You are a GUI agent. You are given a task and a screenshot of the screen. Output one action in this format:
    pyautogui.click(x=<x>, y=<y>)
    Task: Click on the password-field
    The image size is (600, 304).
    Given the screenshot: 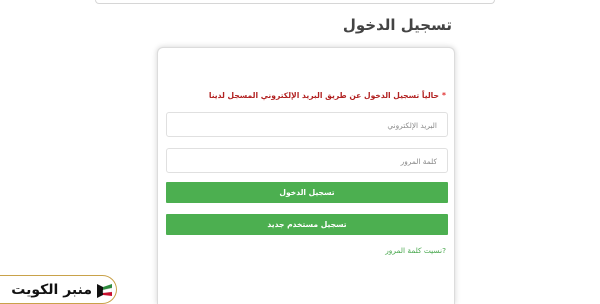 What is the action you would take?
    pyautogui.click(x=307, y=160)
    